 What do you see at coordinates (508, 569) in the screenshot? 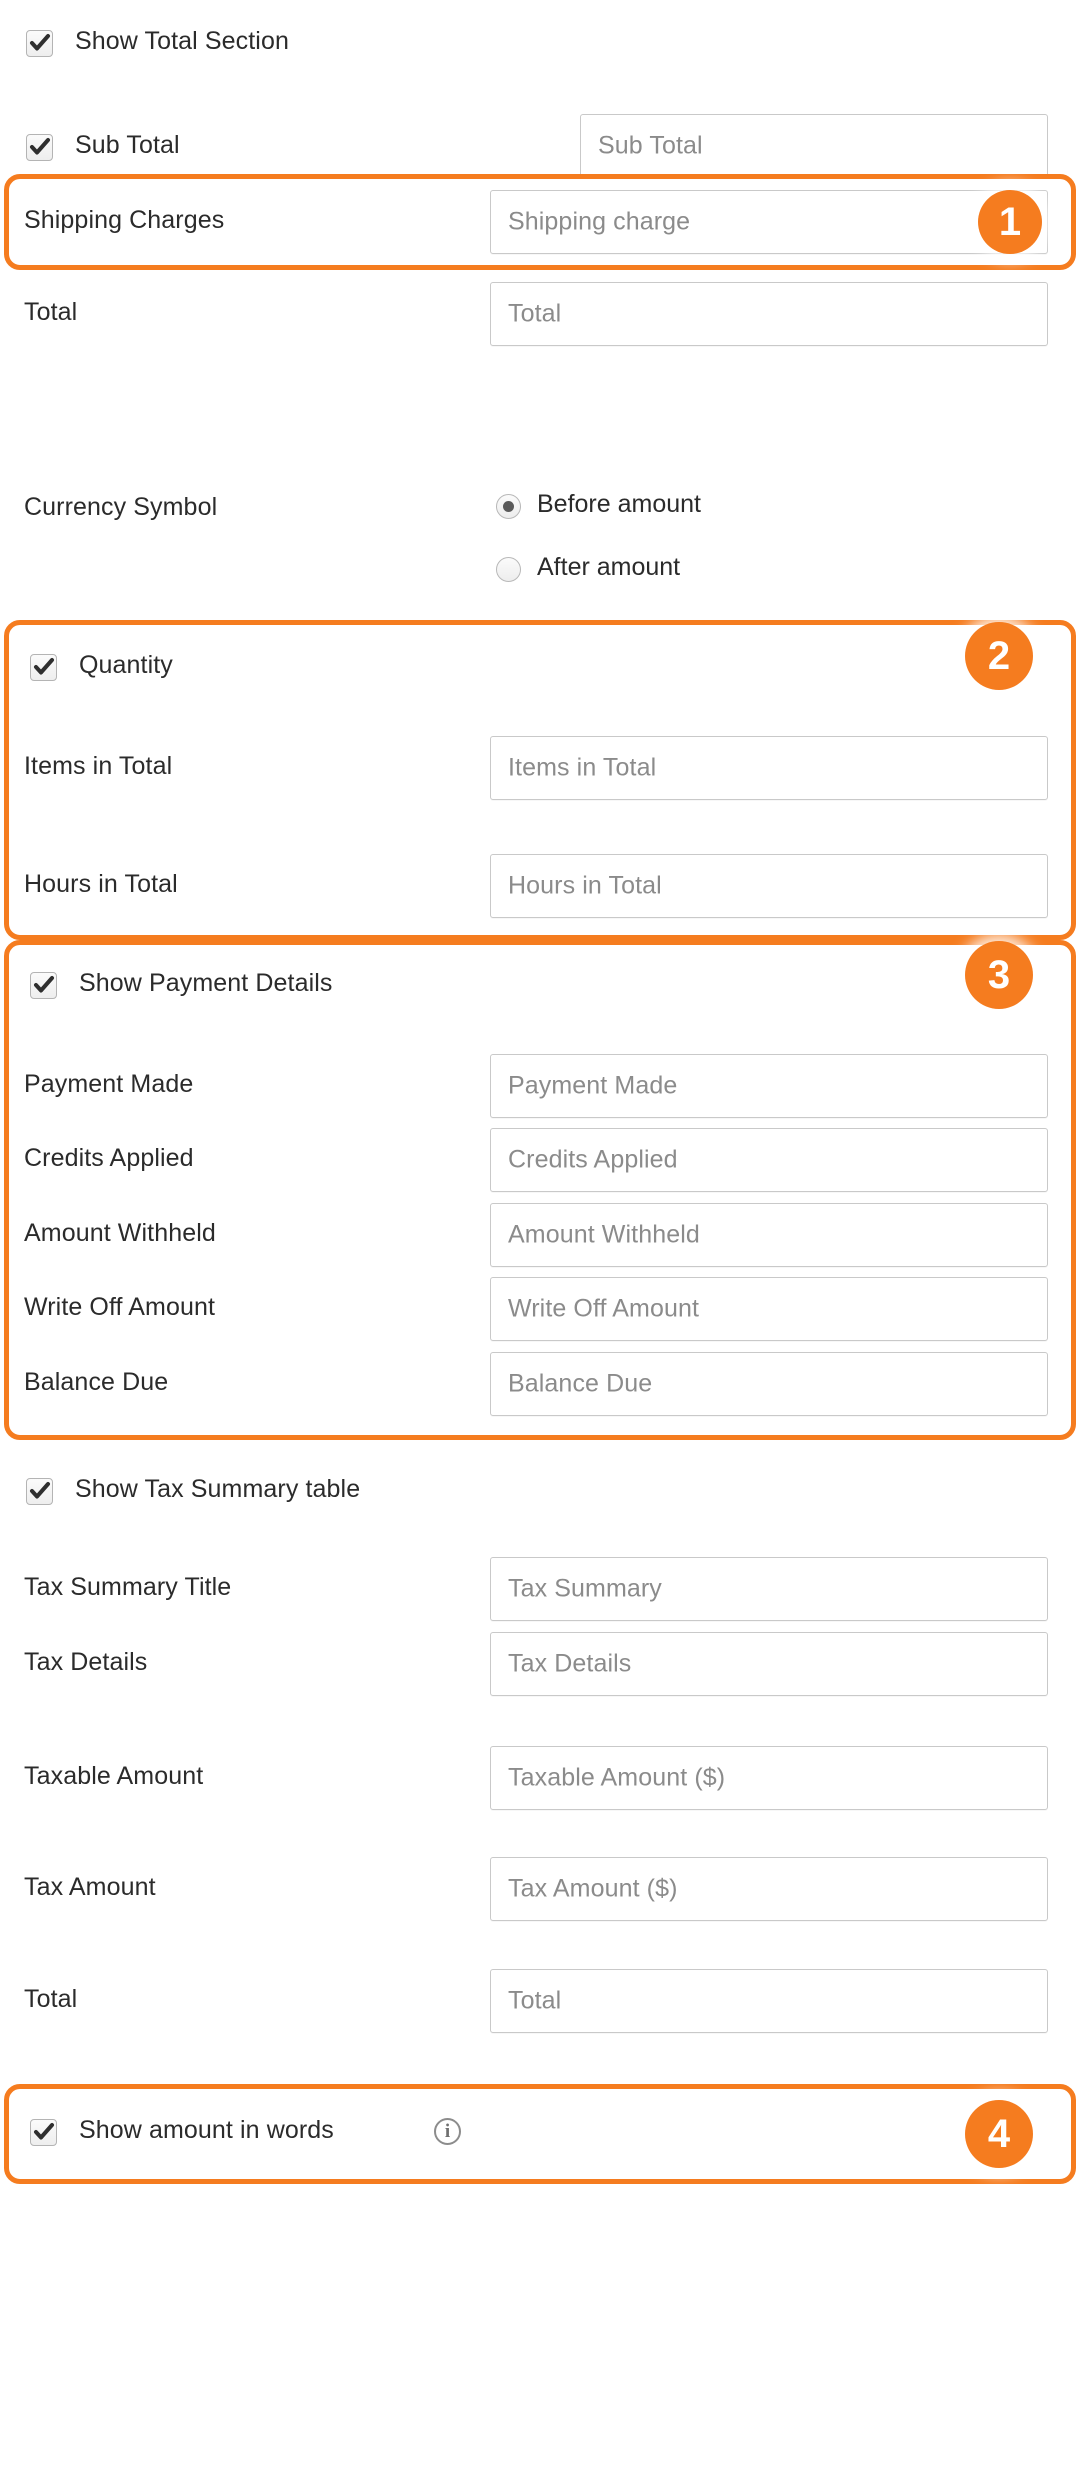
I see `radio-after-amount` at bounding box center [508, 569].